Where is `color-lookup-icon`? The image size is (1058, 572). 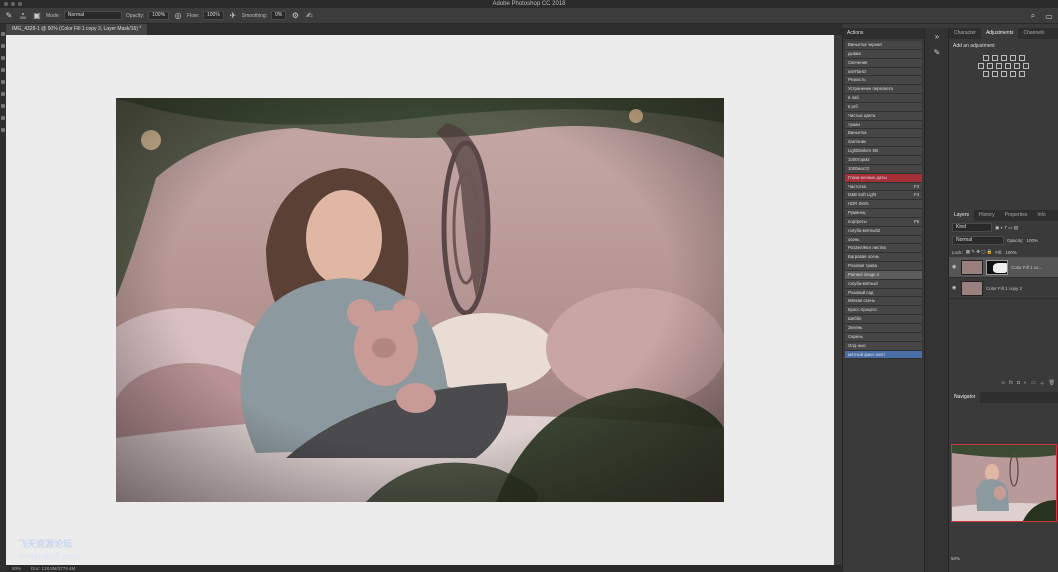 color-lookup-icon is located at coordinates (1026, 66).